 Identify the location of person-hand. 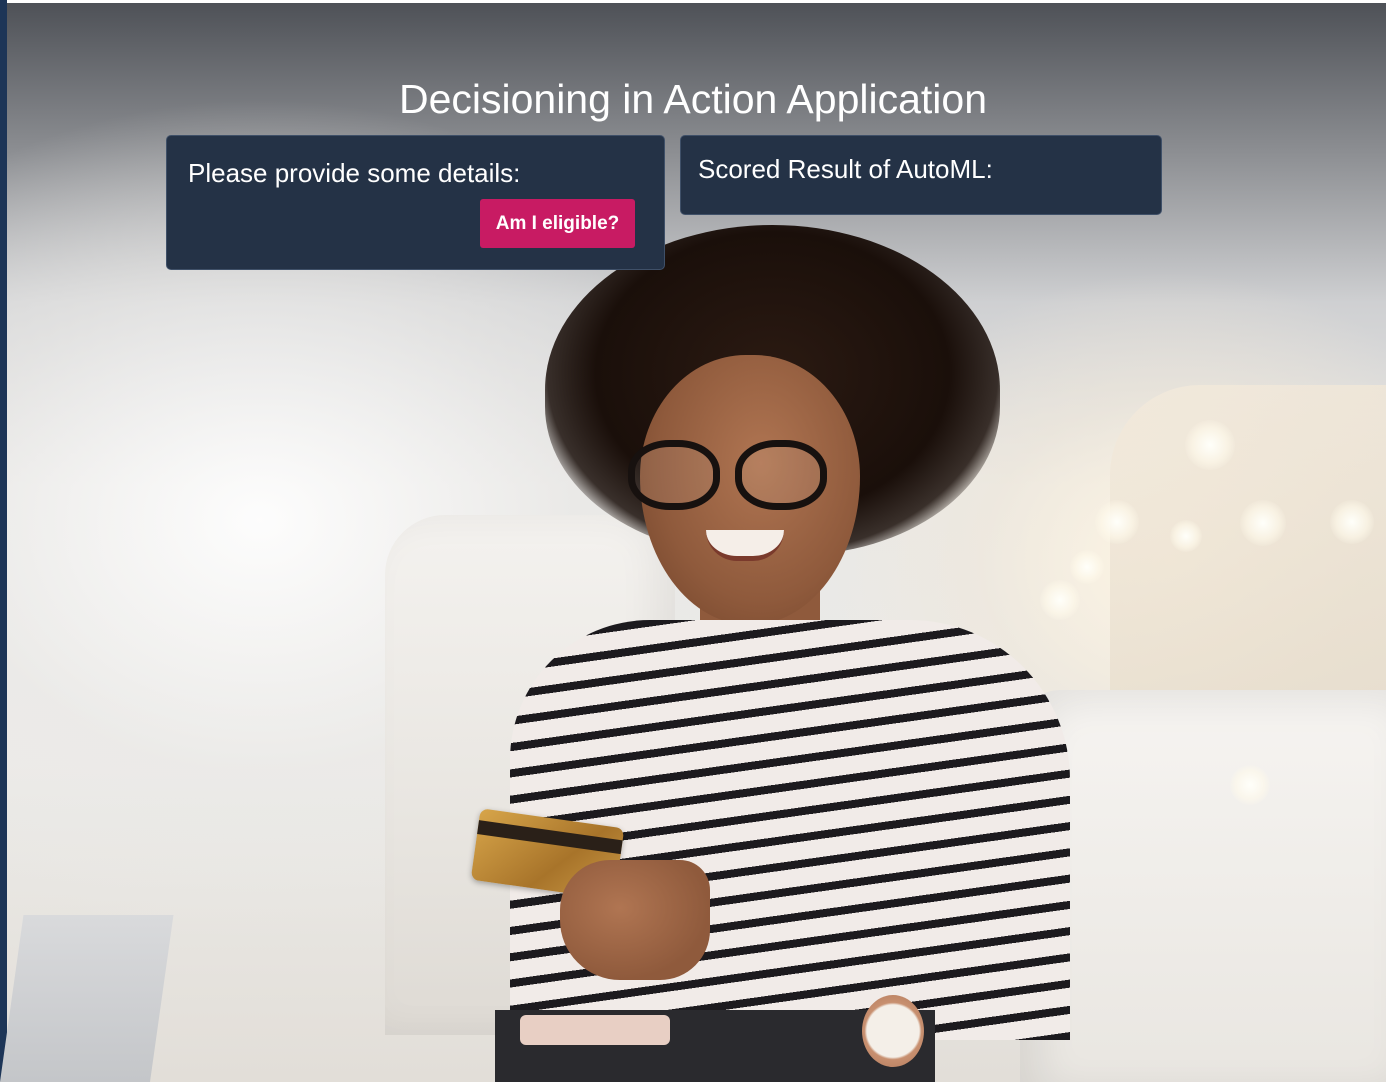
(635, 920).